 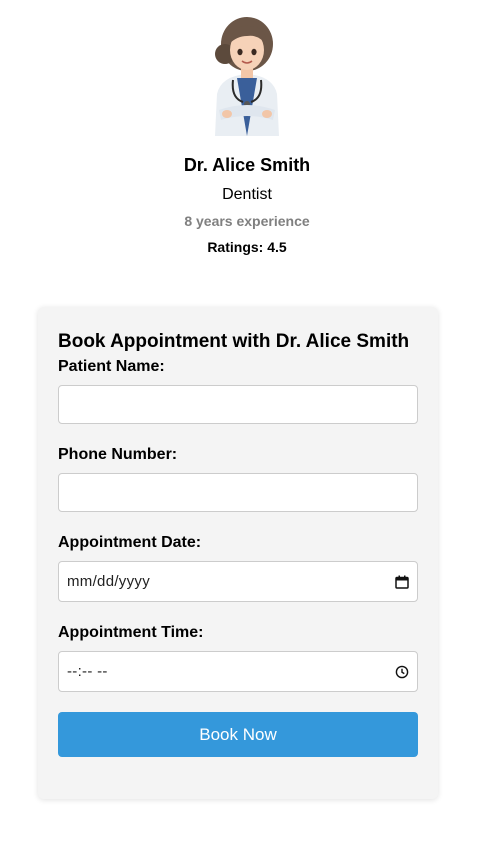 What do you see at coordinates (238, 734) in the screenshot?
I see `book-now-button: Book Now` at bounding box center [238, 734].